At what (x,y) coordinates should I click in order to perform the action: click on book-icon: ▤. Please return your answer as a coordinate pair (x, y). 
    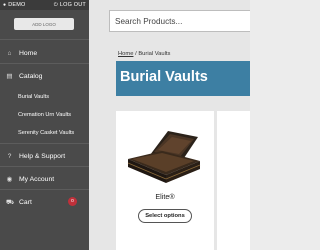
    Looking at the image, I should click on (9, 76).